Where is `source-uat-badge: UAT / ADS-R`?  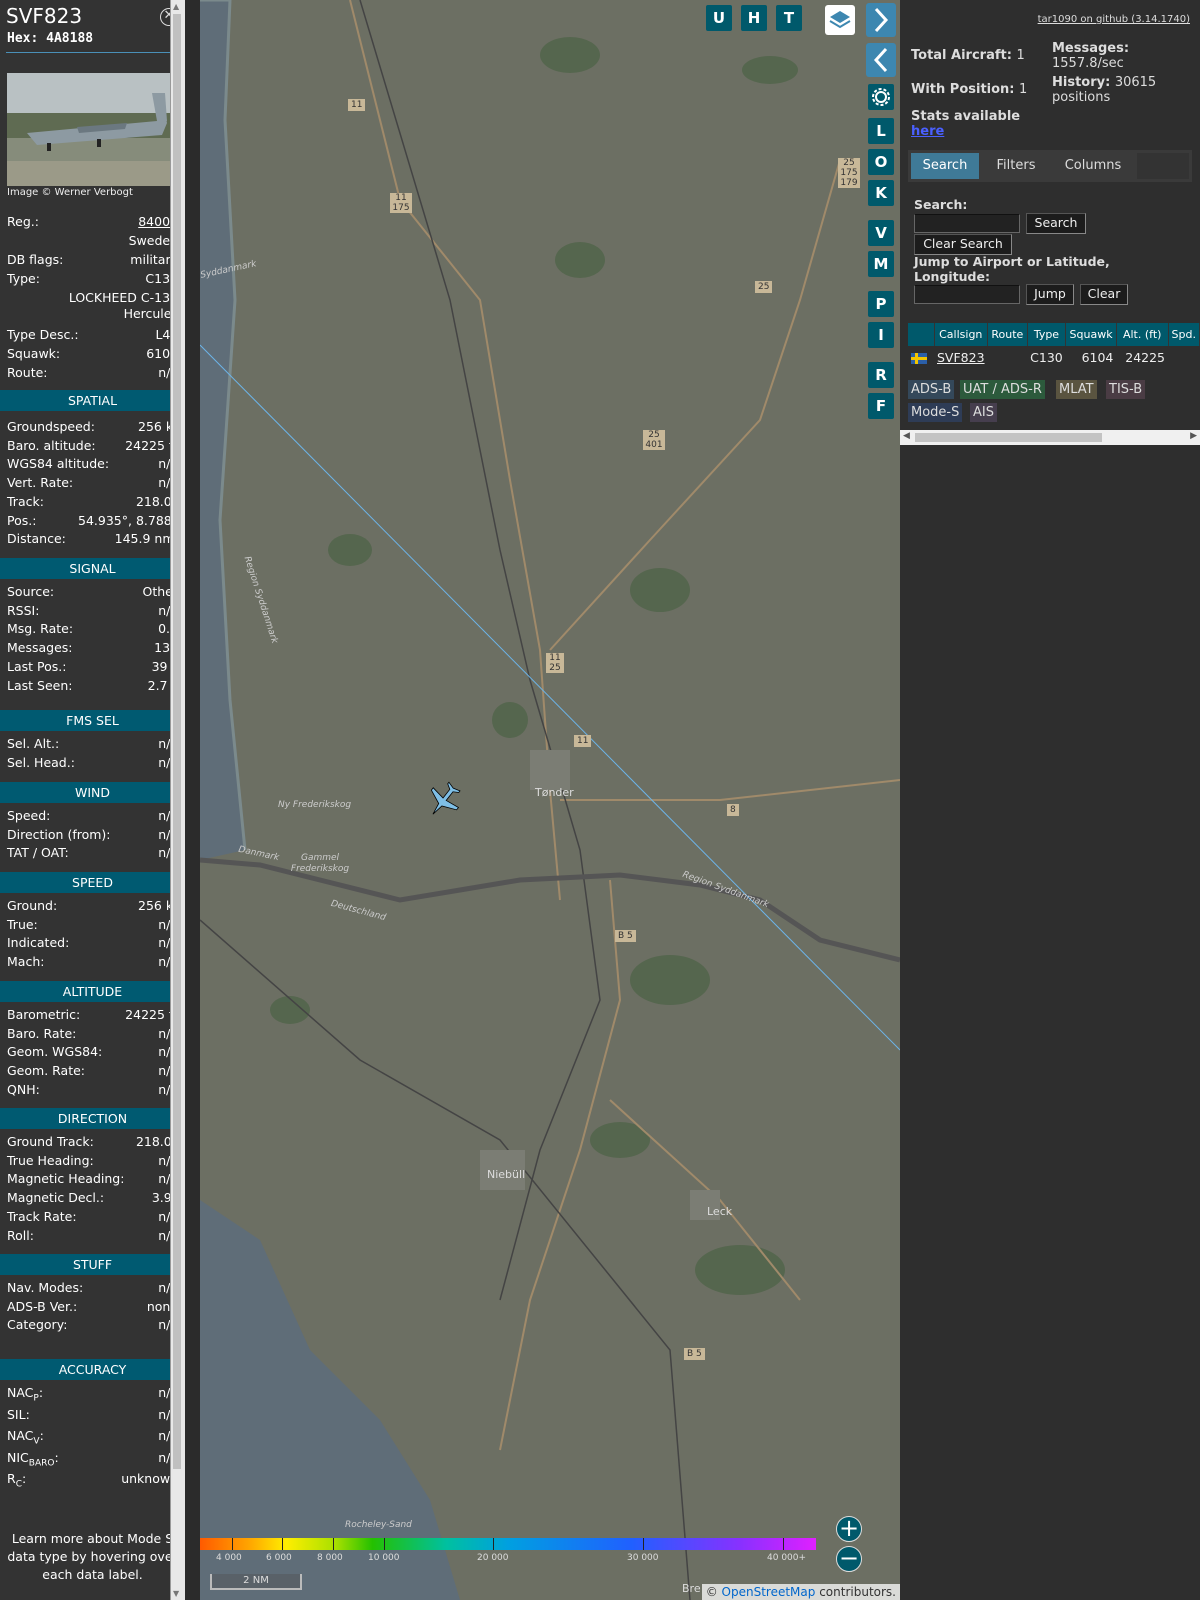 source-uat-badge: UAT / ADS-R is located at coordinates (1002, 389).